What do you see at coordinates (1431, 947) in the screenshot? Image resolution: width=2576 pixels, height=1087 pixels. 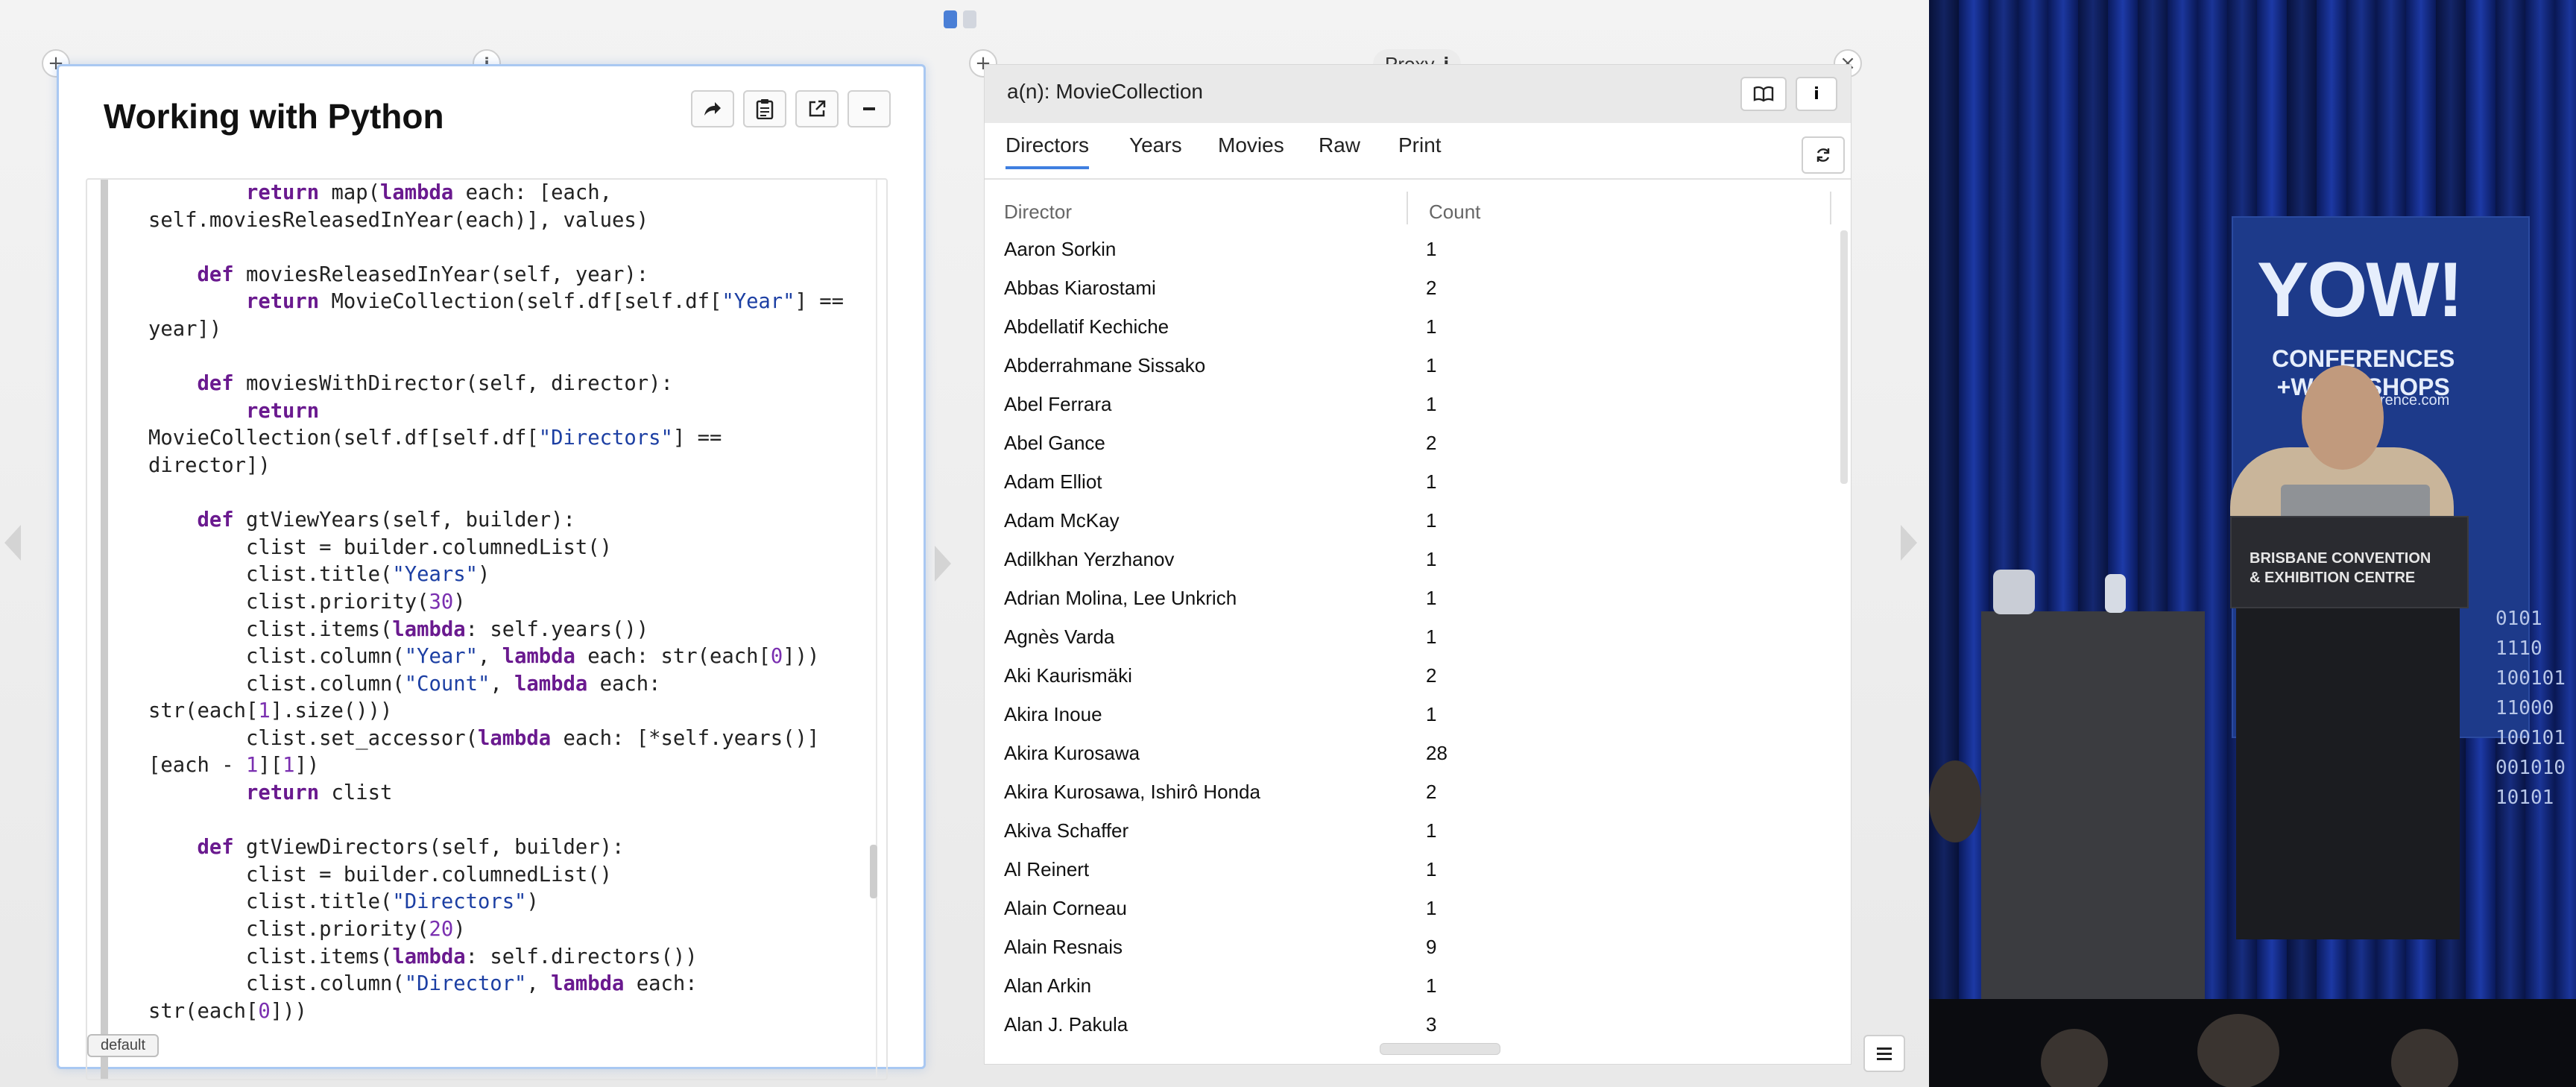 I see `movie-count-cell: 9` at bounding box center [1431, 947].